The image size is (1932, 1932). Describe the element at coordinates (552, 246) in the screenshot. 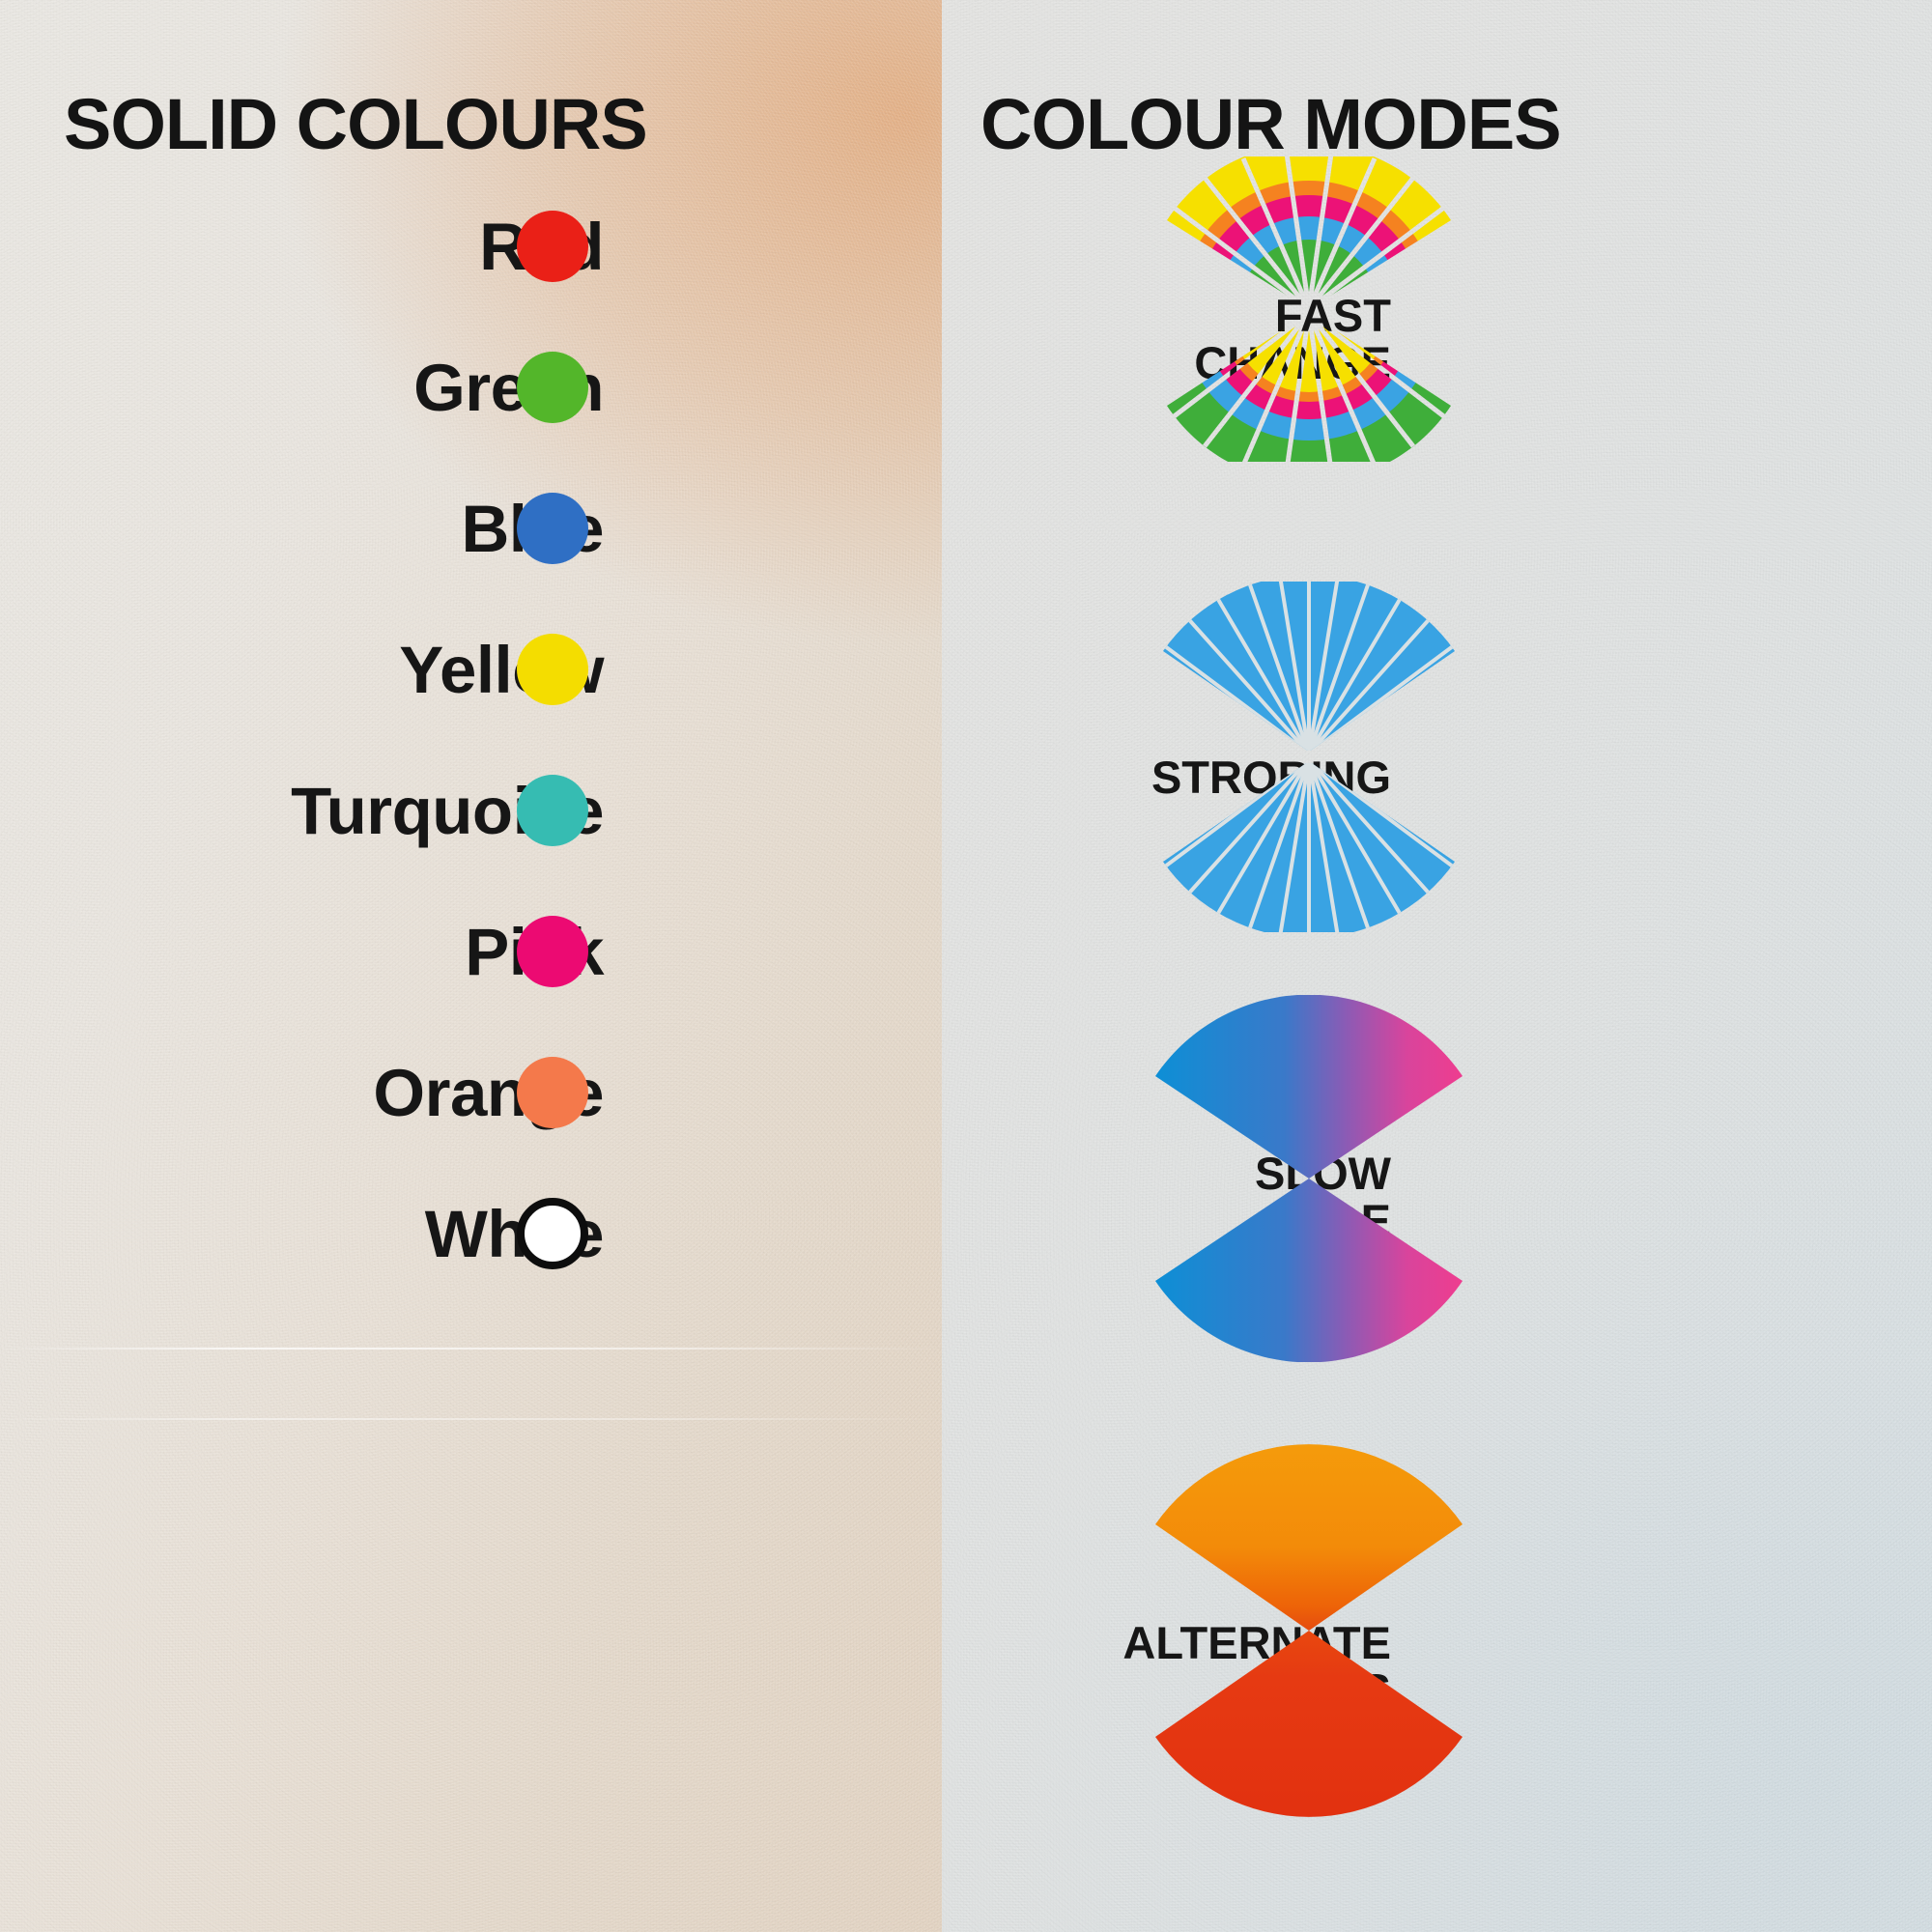

I see `colour-swatch-red` at that location.